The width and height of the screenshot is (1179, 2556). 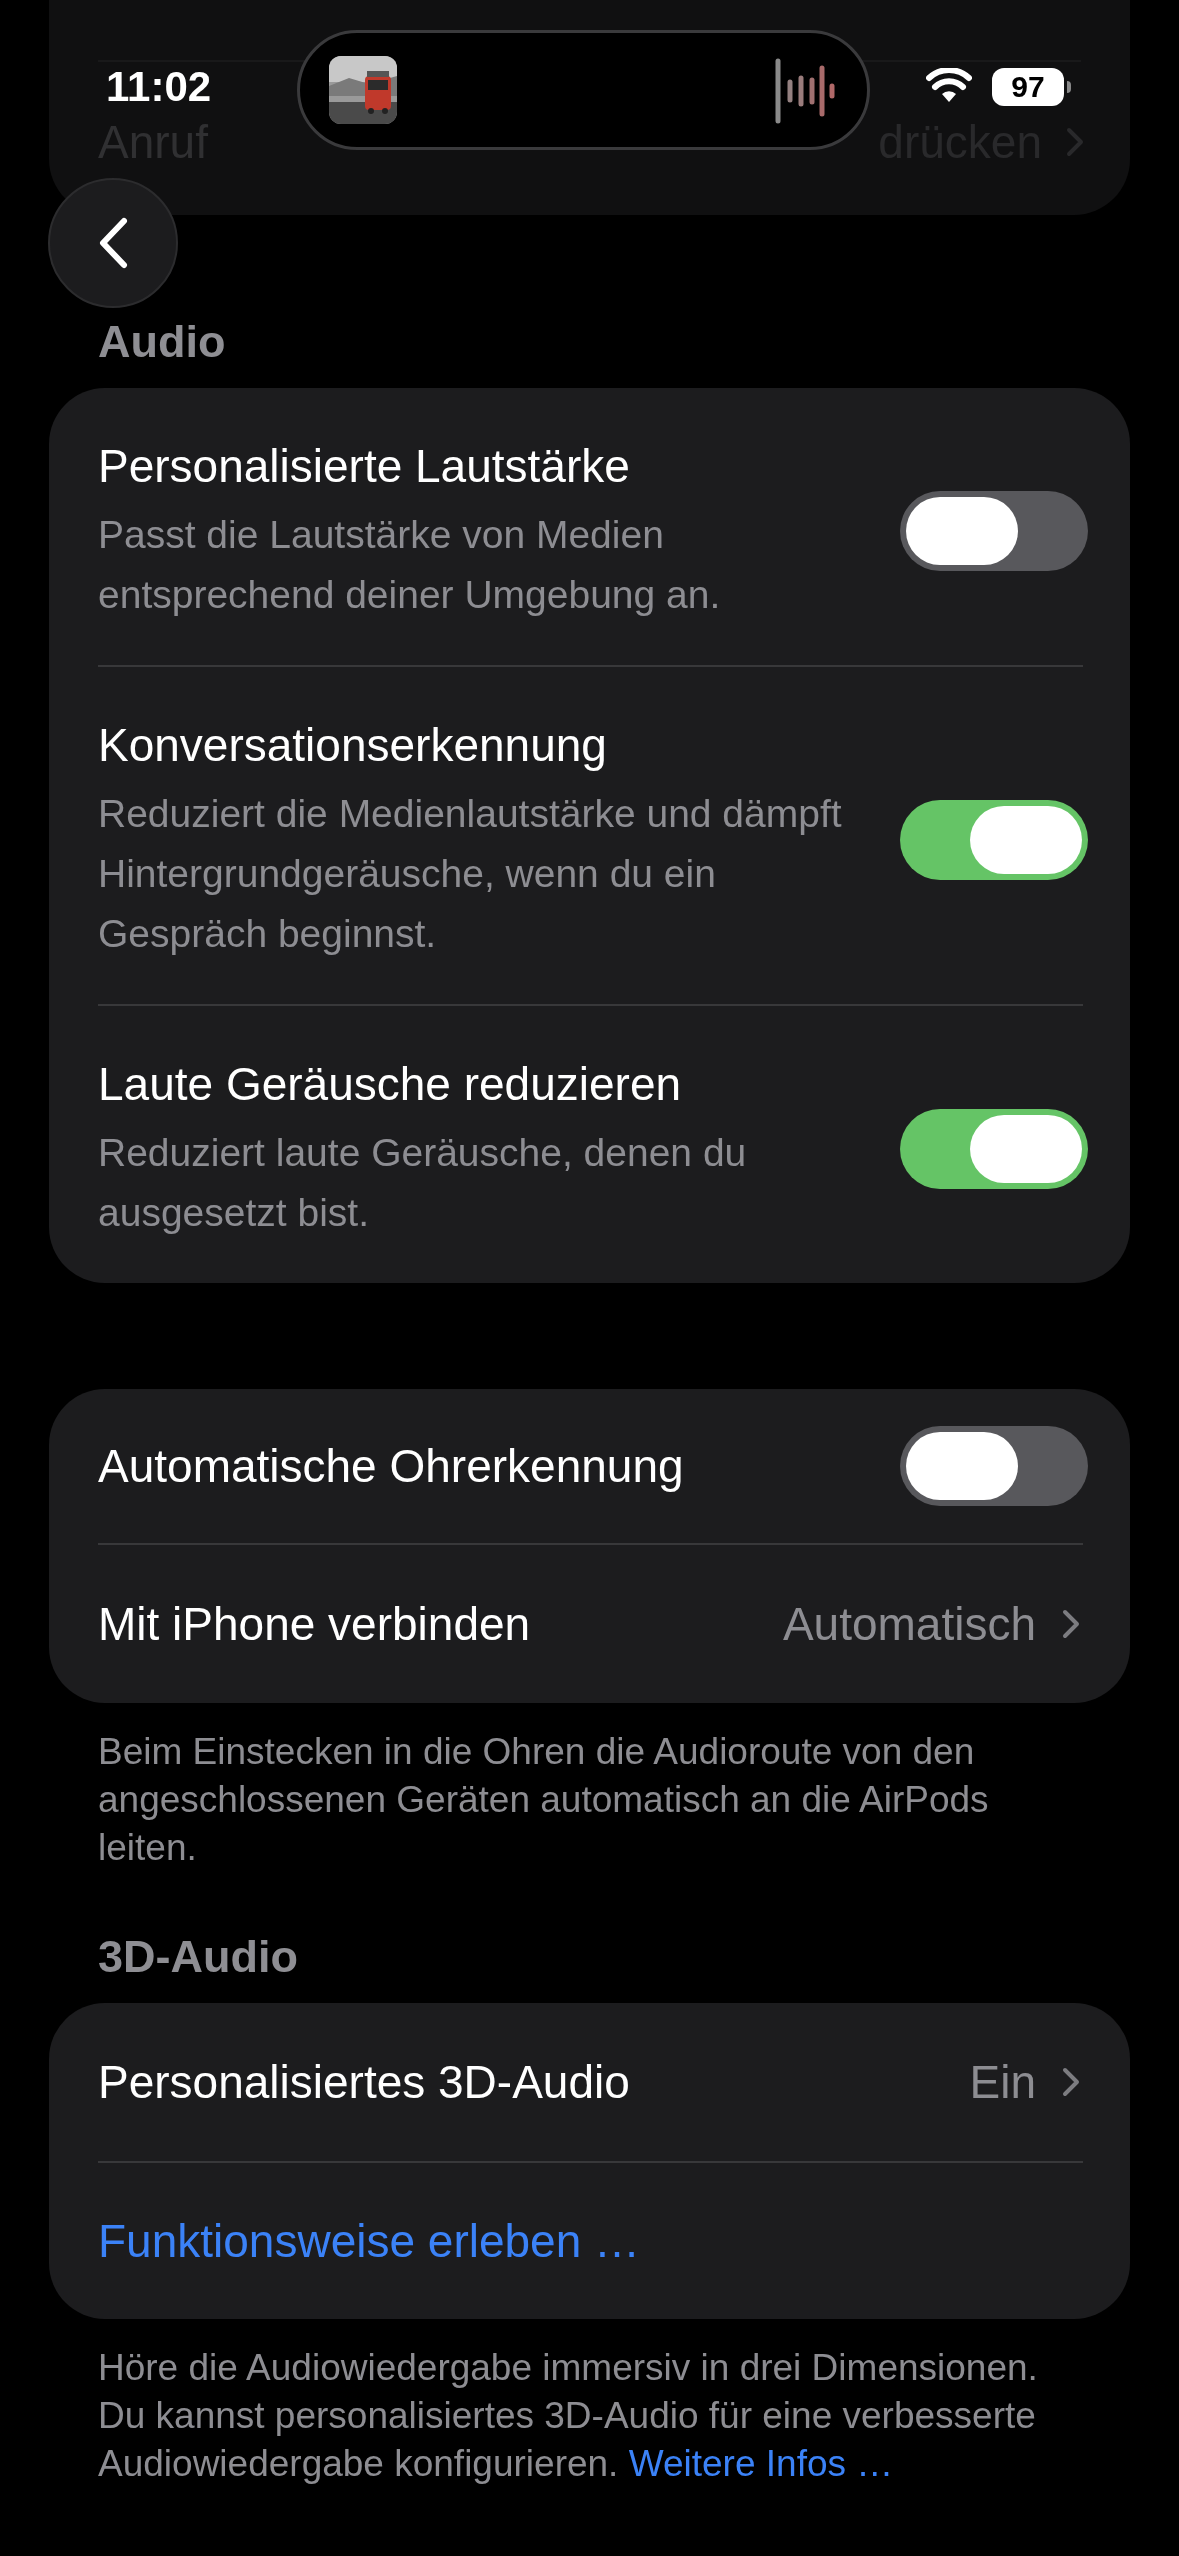 I want to click on row-value: Ein, so click(x=1002, y=2082).